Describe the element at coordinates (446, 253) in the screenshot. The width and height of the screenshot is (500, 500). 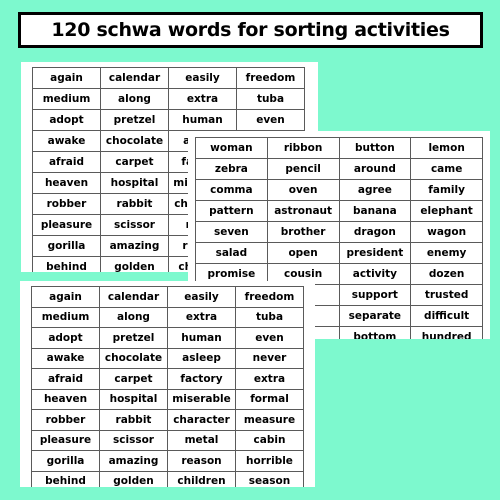
I see `word-cell: enemy` at that location.